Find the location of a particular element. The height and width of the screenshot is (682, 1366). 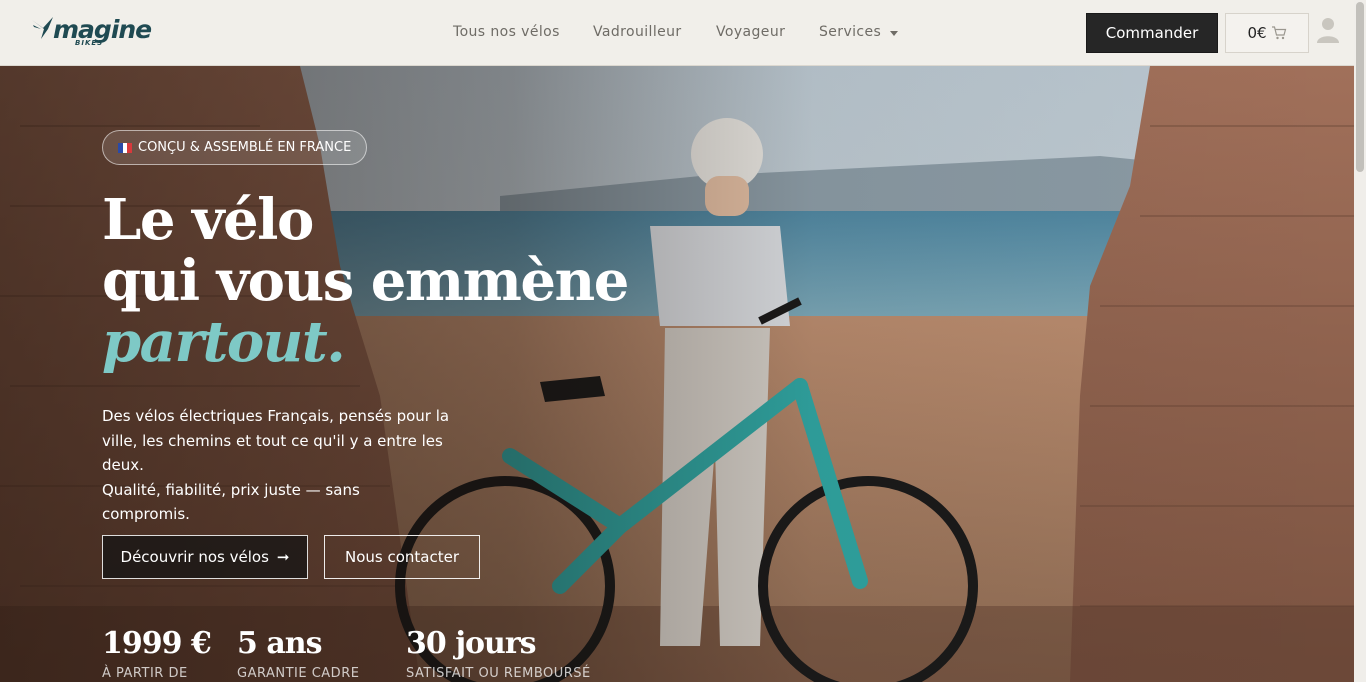

nav-services: Services is located at coordinates (850, 32).